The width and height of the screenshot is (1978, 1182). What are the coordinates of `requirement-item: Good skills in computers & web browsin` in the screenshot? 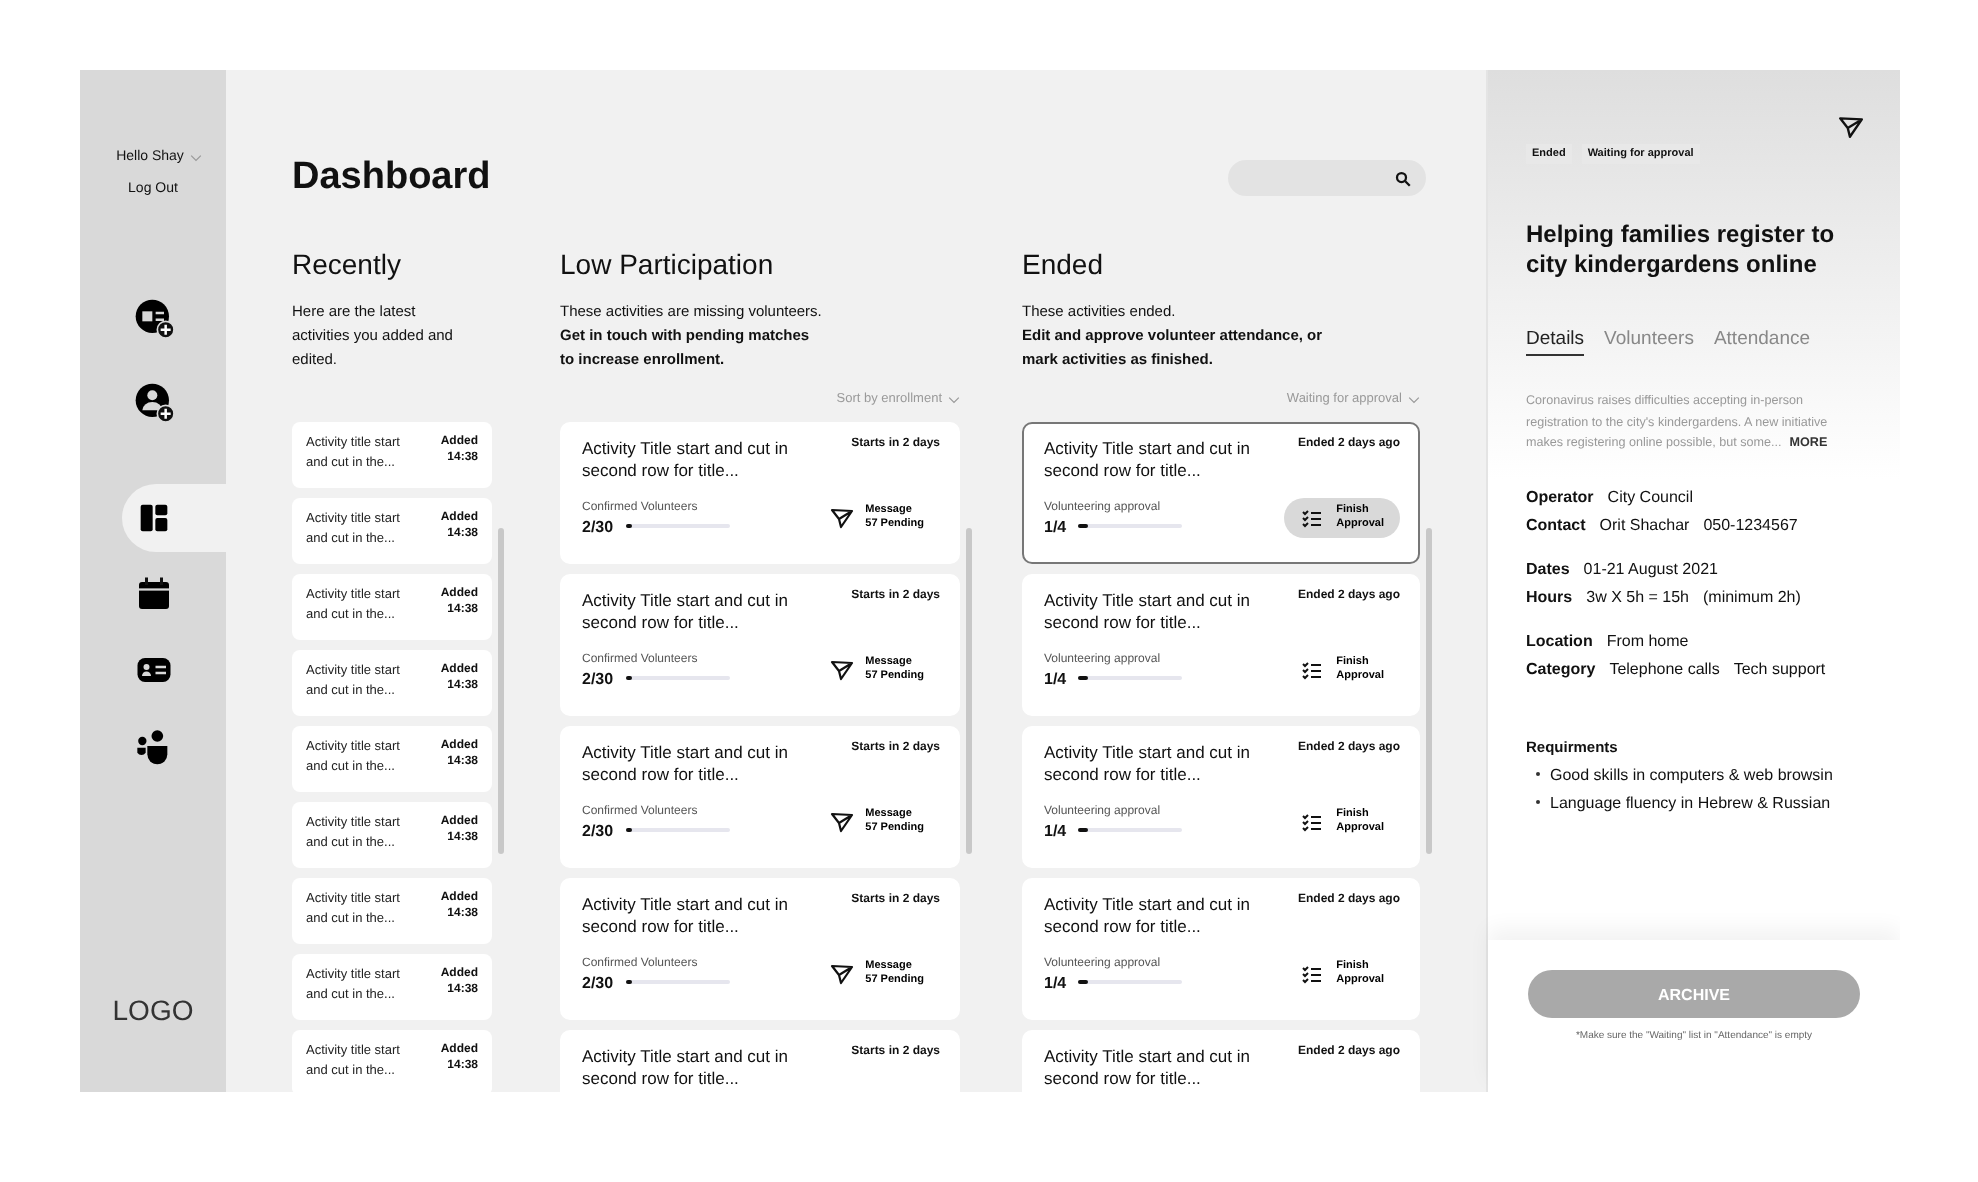 It's located at (1691, 774).